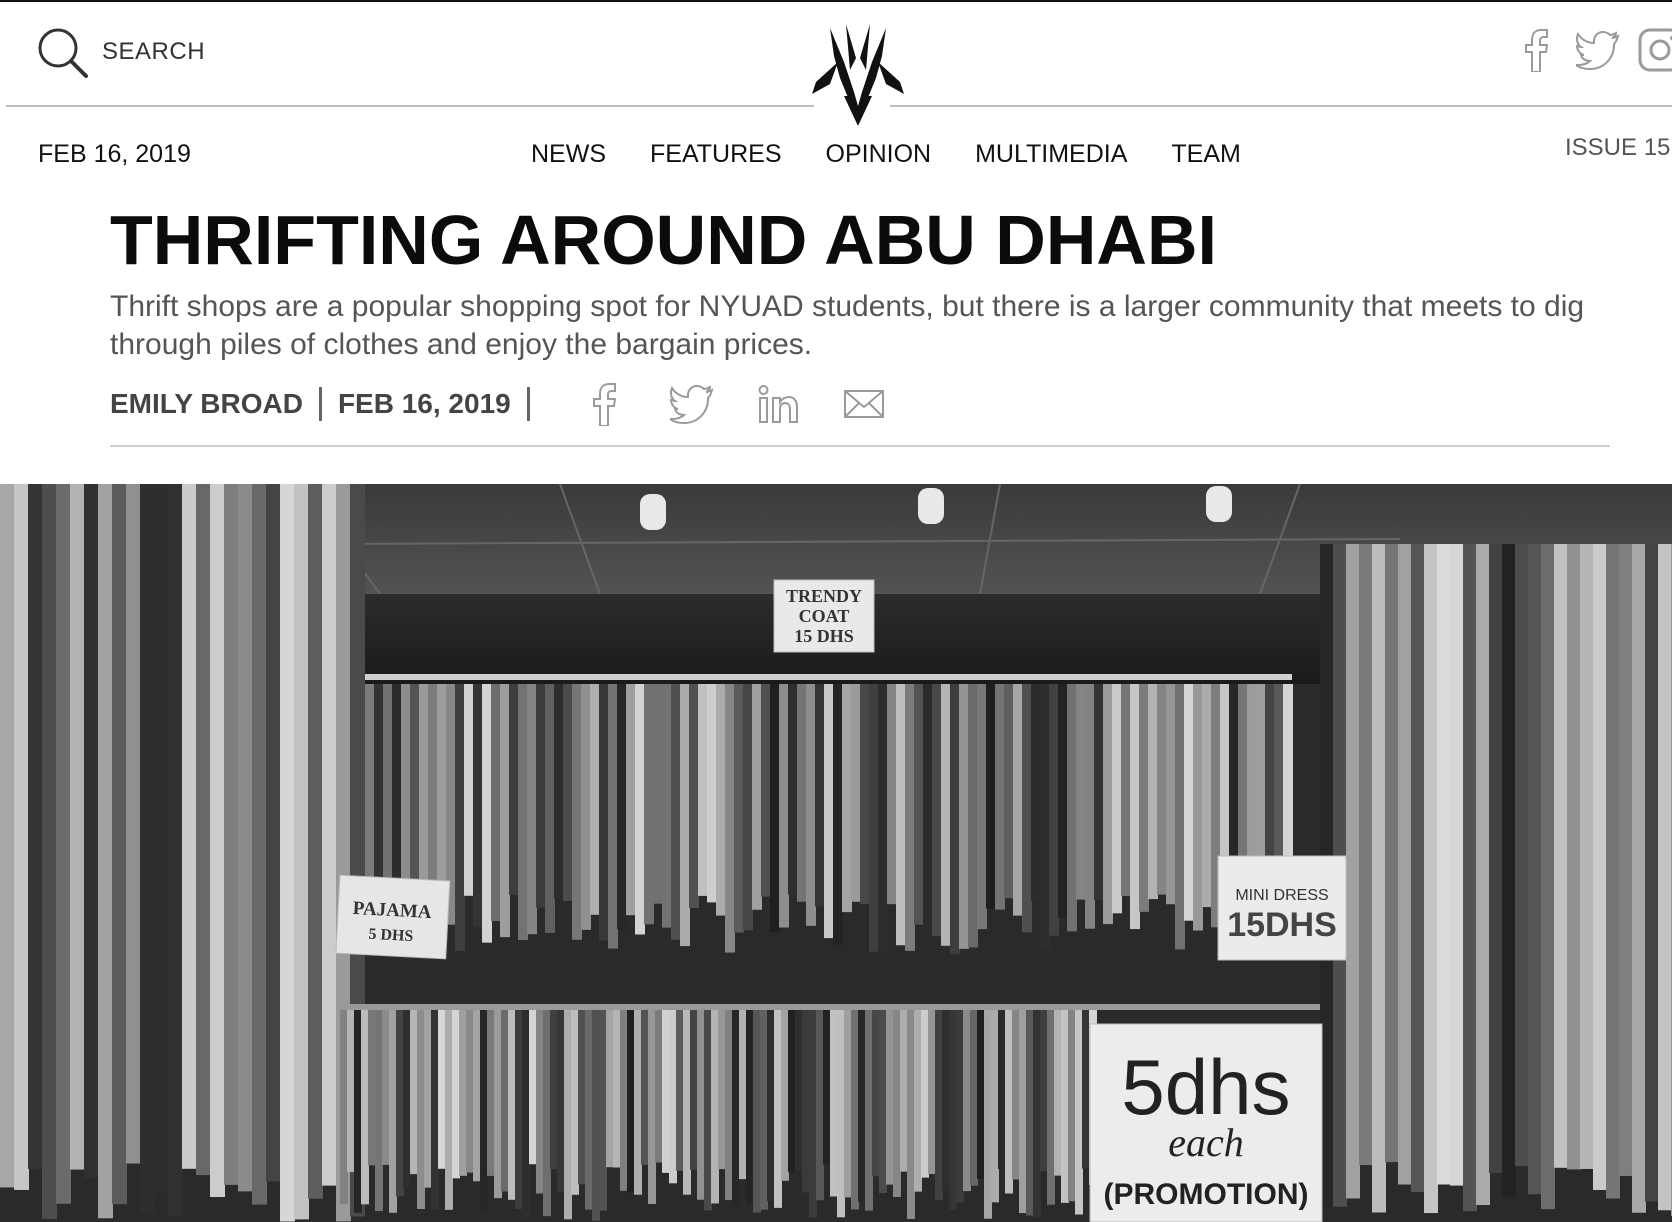  I want to click on sign-pajama: PAJAMA 5 DHS, so click(393, 917).